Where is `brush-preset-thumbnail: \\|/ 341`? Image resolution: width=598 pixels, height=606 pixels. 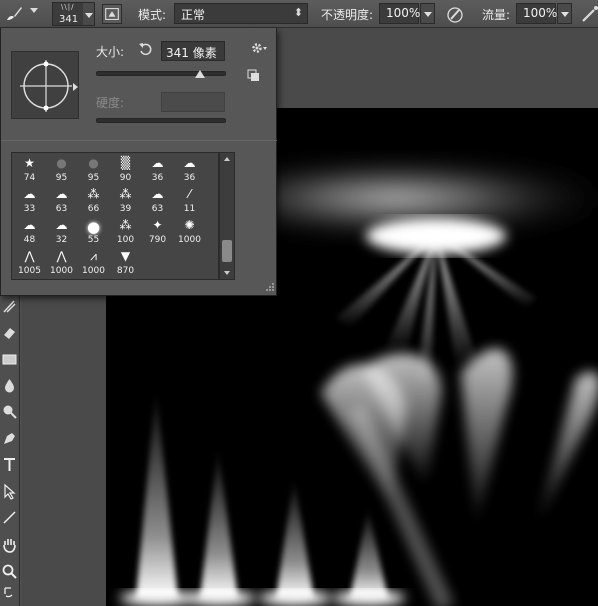 brush-preset-thumbnail: \\|/ 341 is located at coordinates (68, 14).